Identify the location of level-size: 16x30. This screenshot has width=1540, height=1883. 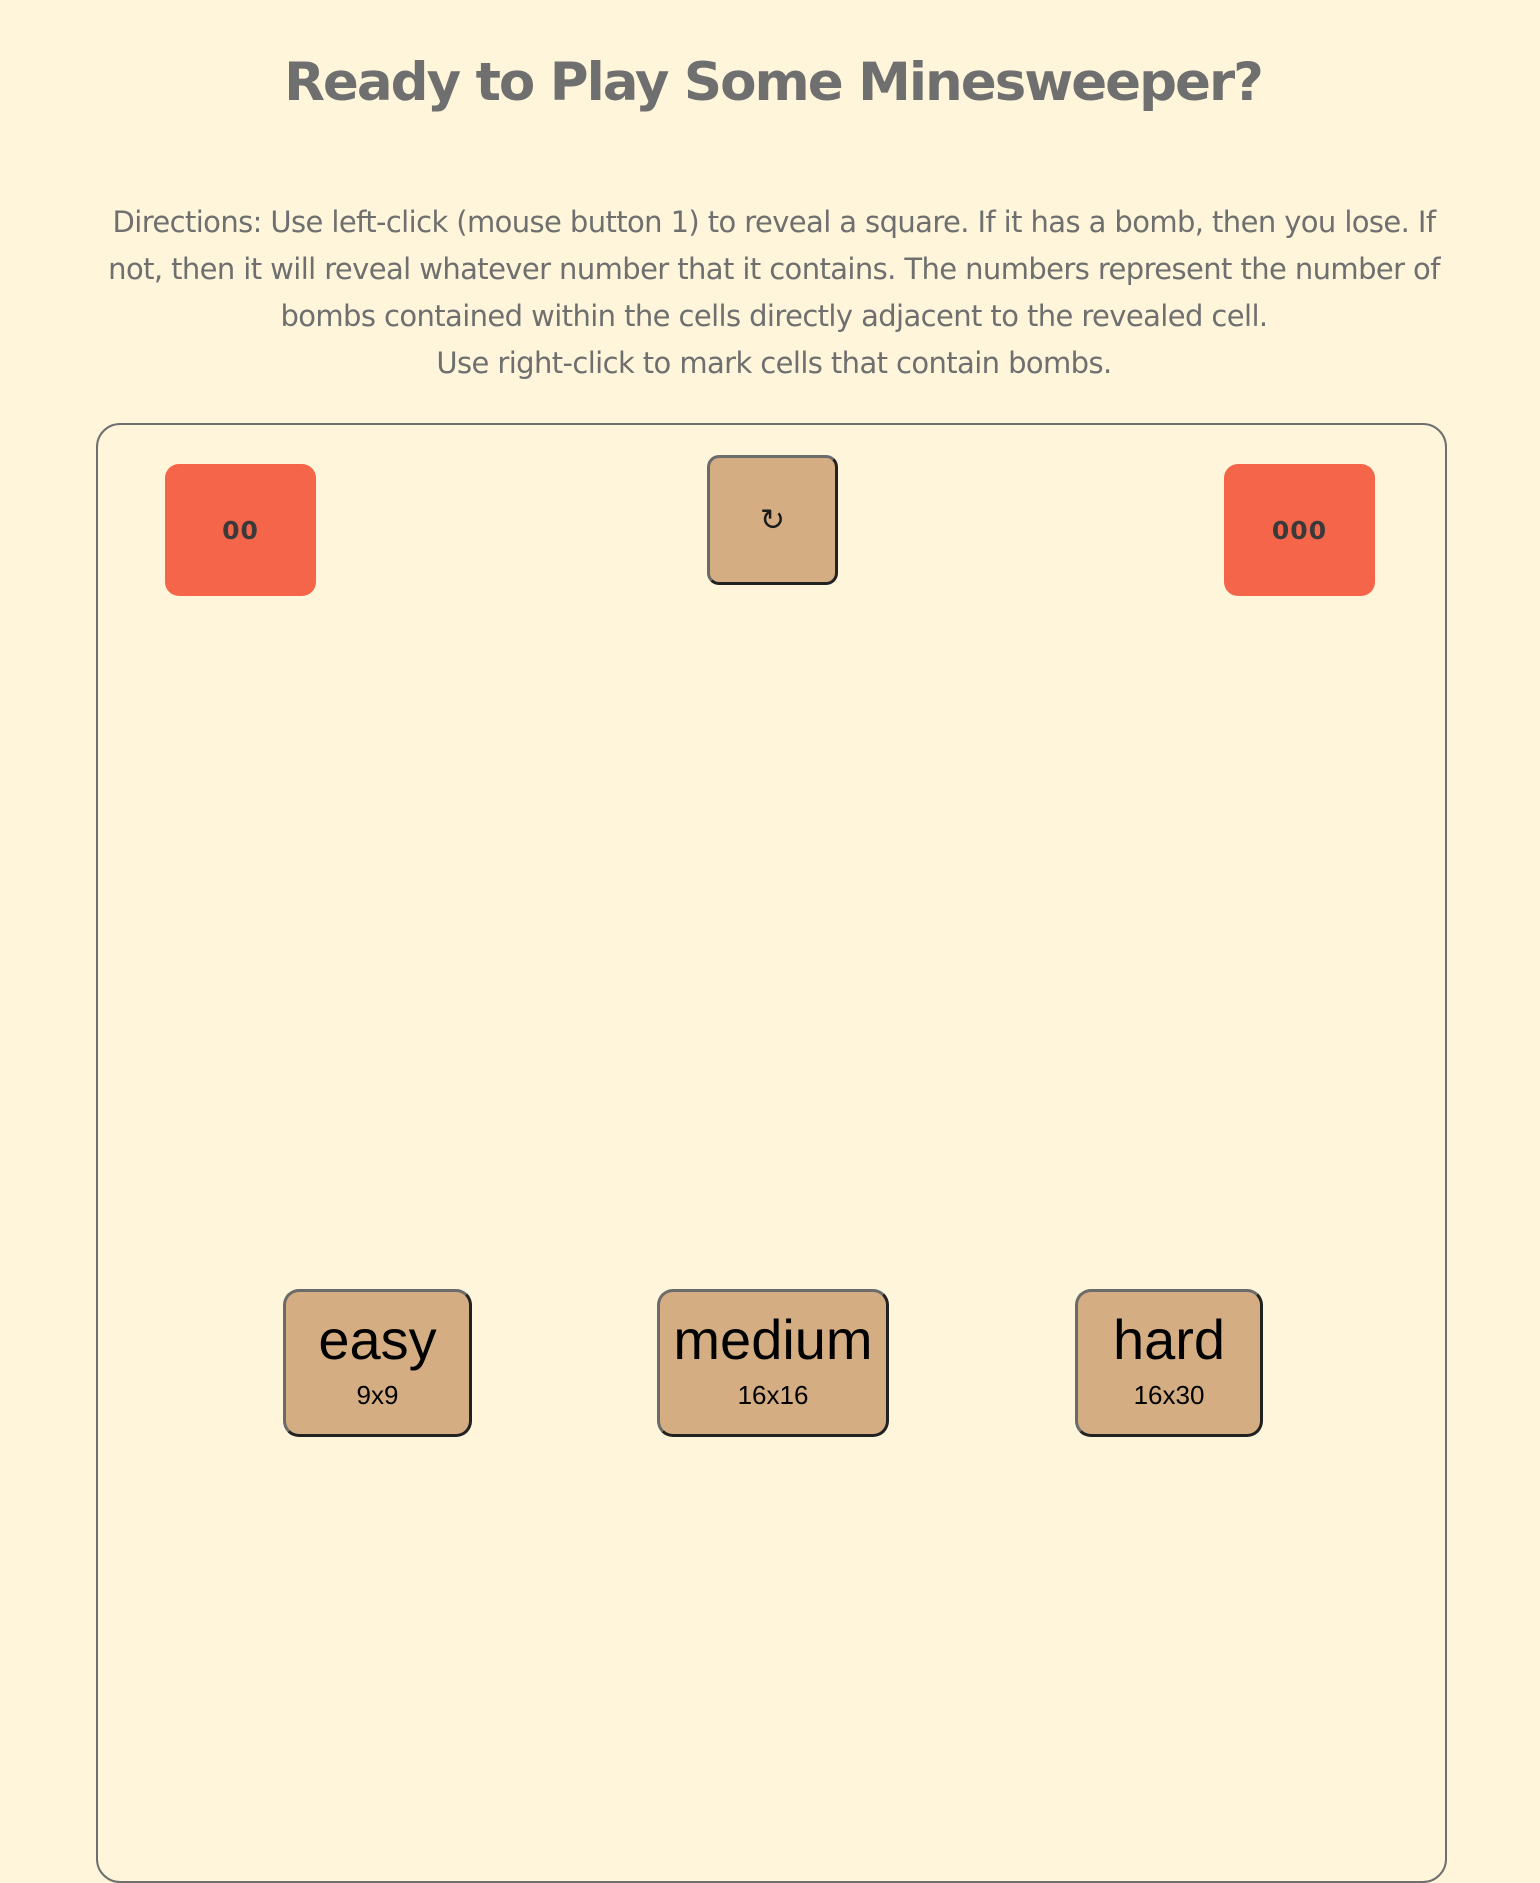
(1169, 1395).